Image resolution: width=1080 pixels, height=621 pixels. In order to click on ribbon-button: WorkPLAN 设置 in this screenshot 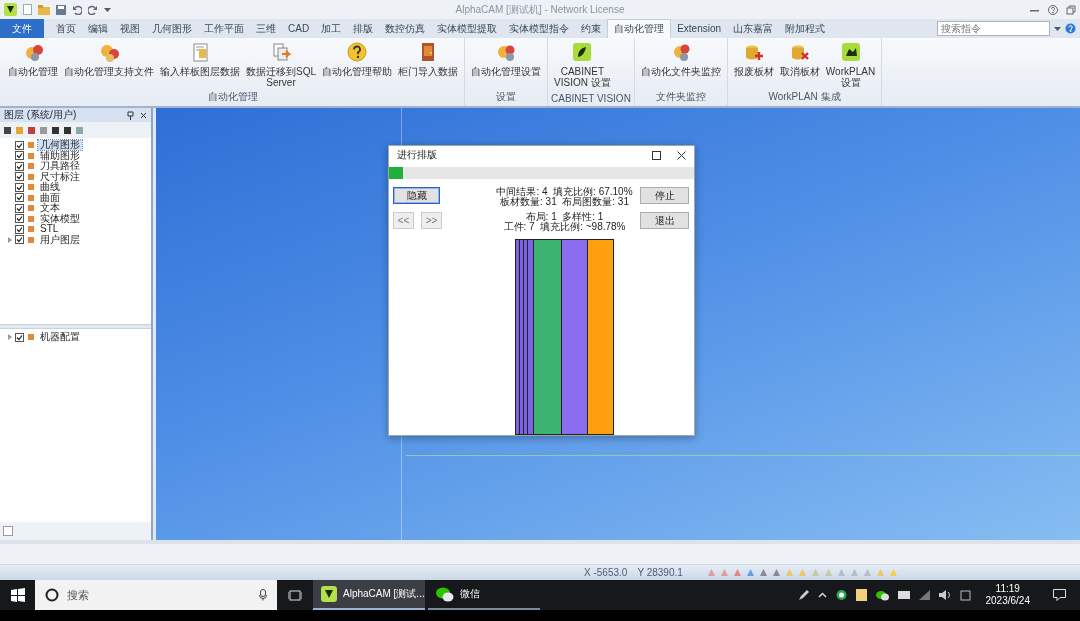, I will do `click(850, 63)`.